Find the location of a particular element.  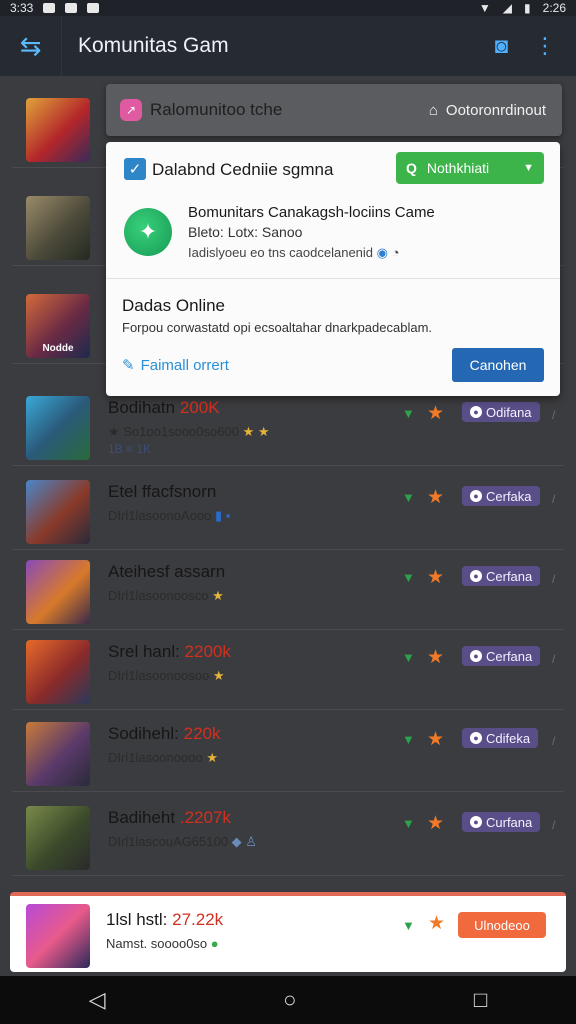

more-vert-icon: ⋮ is located at coordinates (545, 46).